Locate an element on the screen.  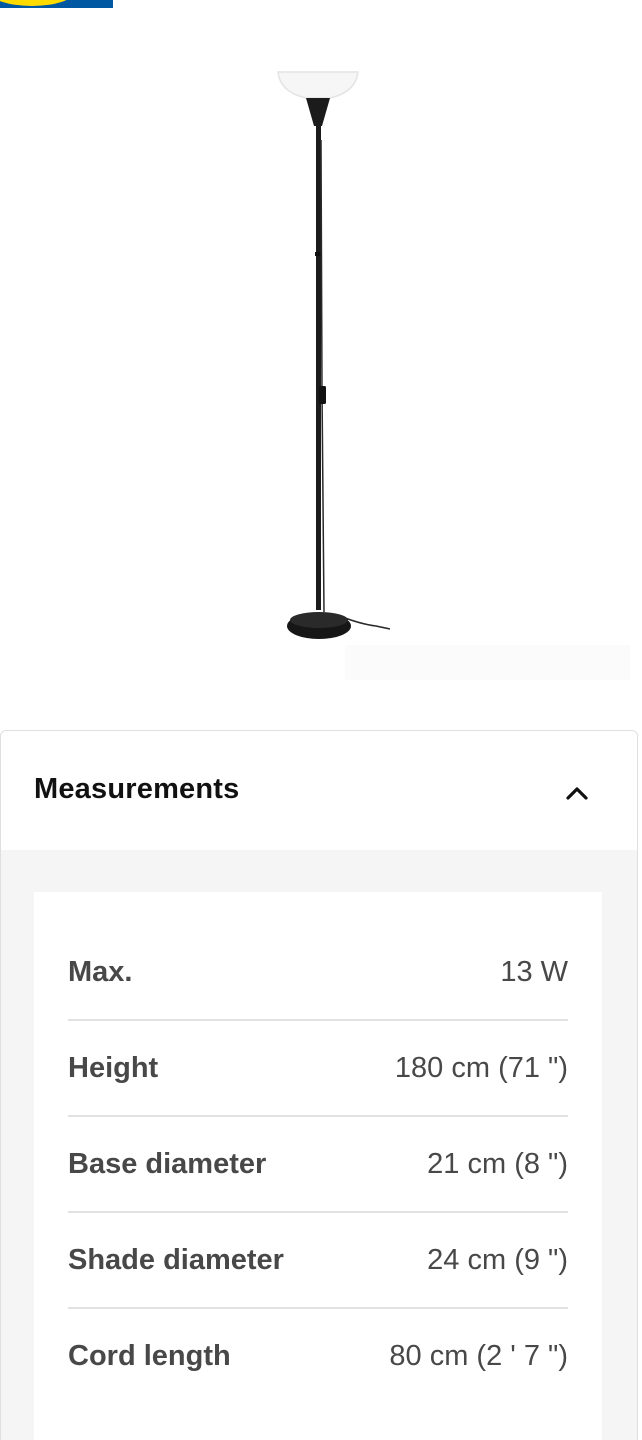
measurement-value: 24 cm (9 ") is located at coordinates (497, 1260).